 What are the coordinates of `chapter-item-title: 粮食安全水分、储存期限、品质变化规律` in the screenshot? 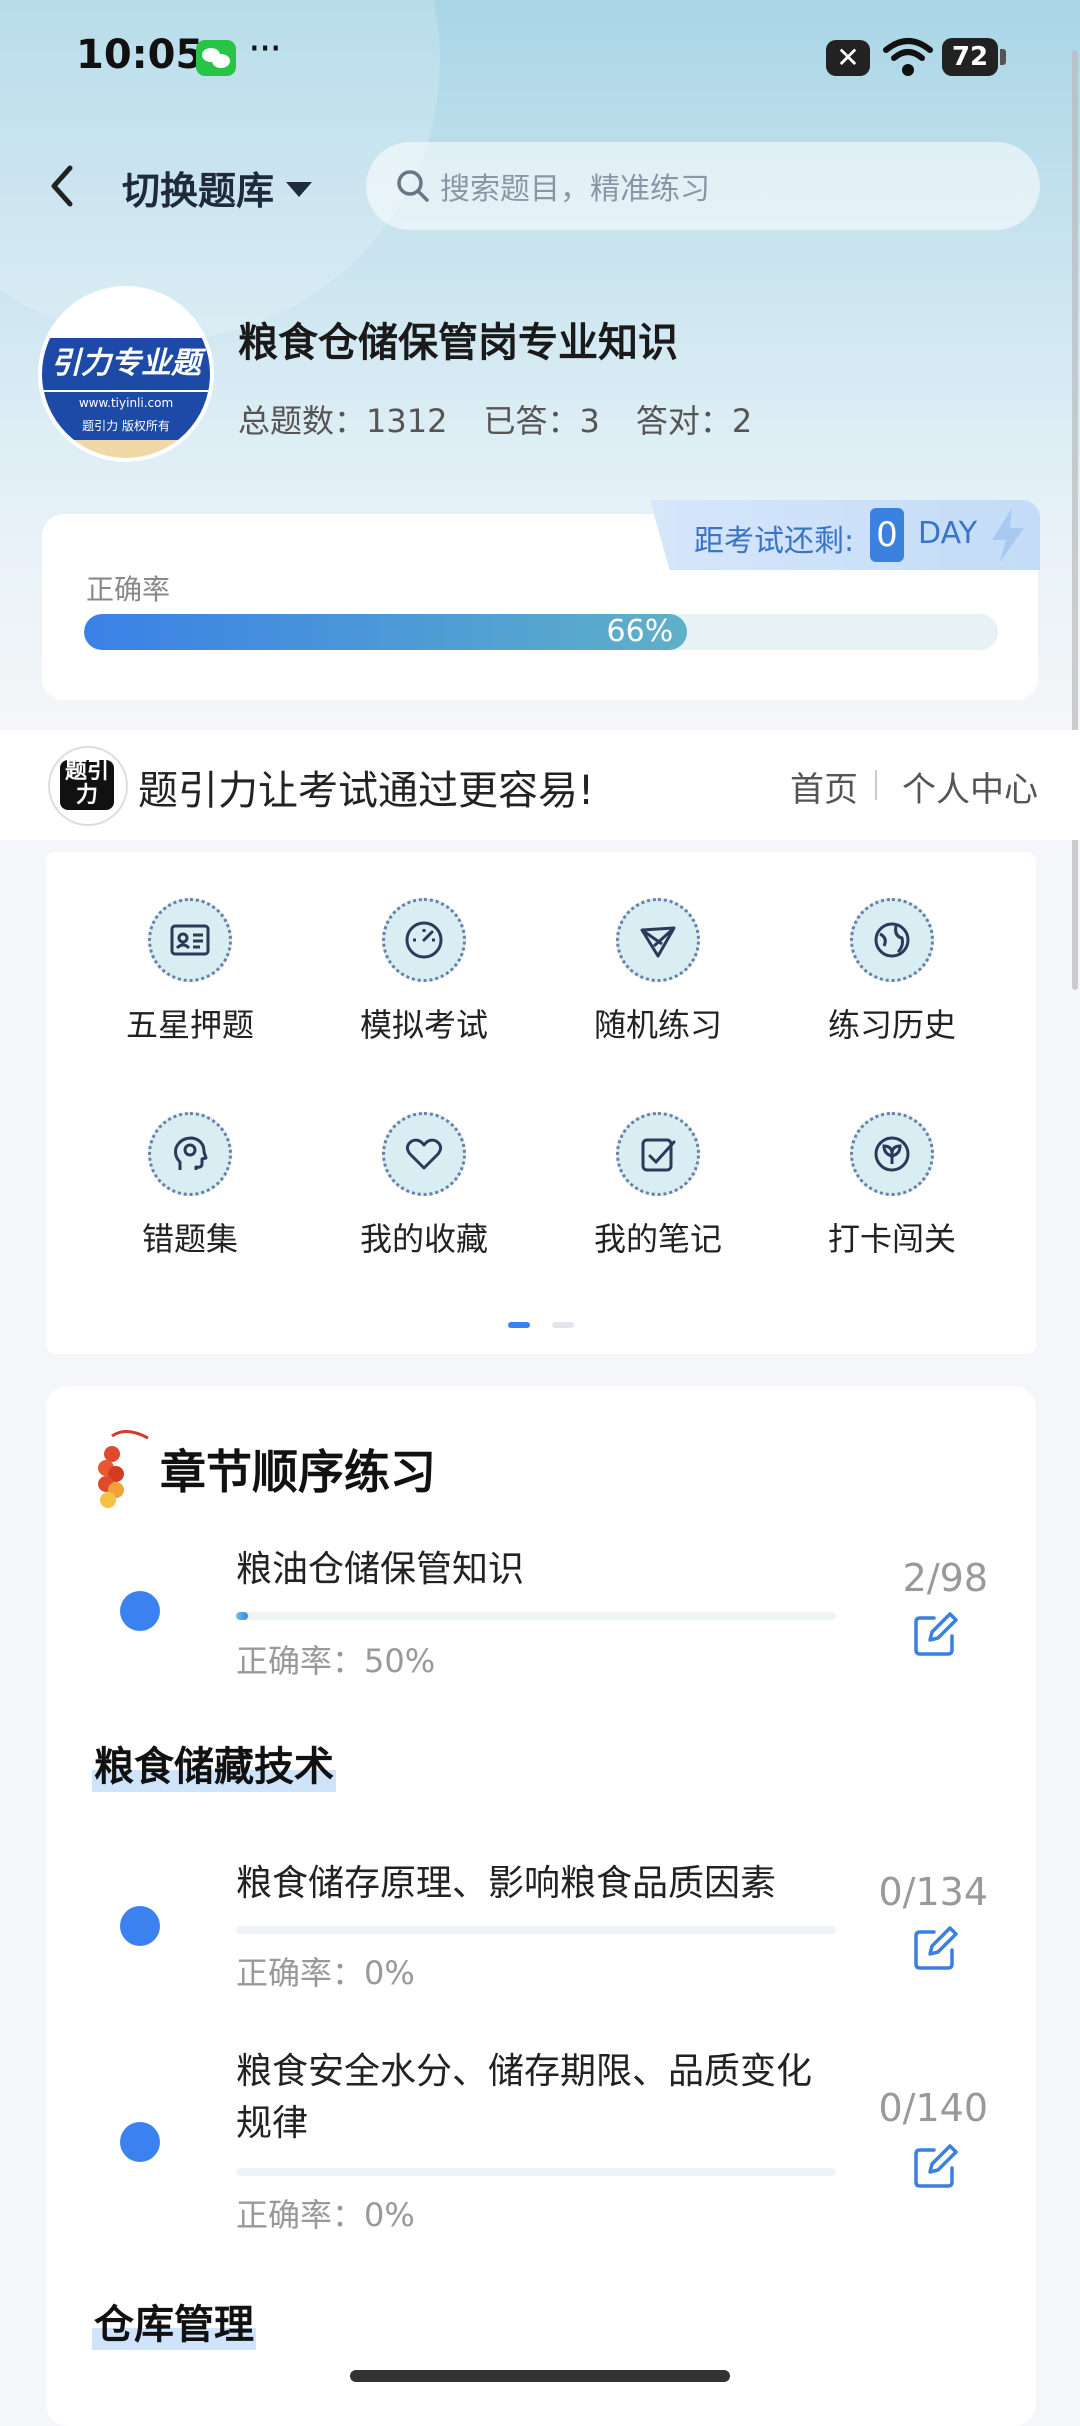 It's located at (524, 2097).